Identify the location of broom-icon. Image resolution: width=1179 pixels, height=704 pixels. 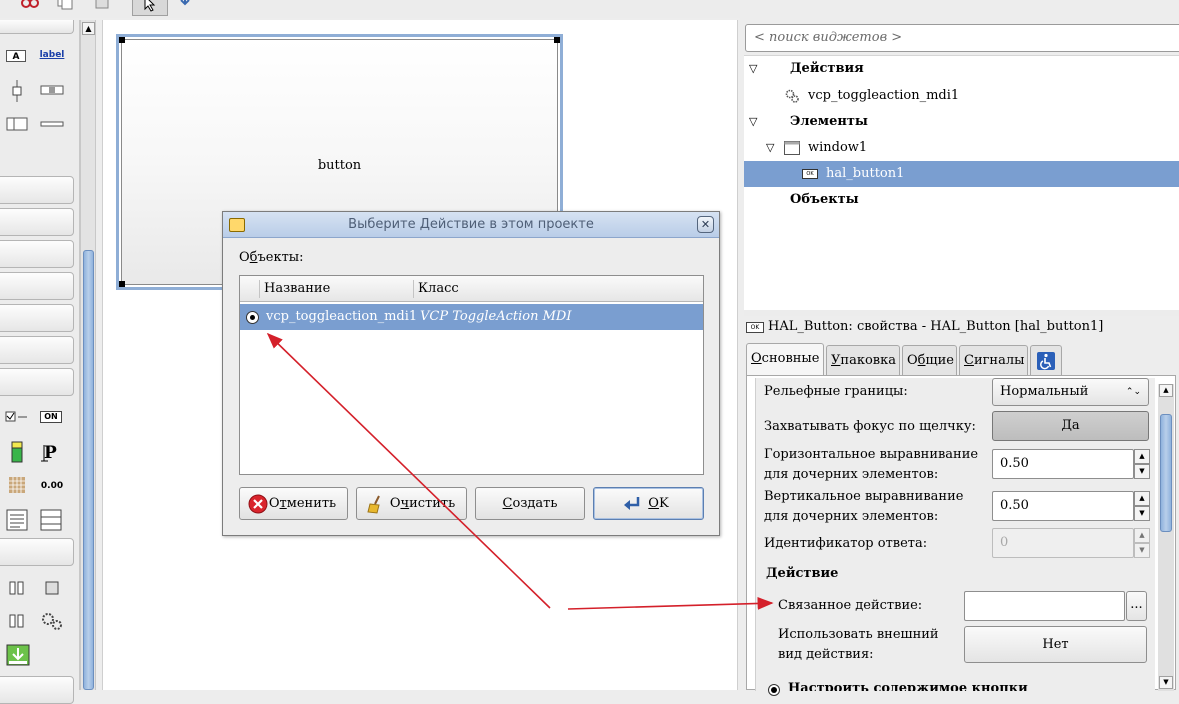
(373, 504).